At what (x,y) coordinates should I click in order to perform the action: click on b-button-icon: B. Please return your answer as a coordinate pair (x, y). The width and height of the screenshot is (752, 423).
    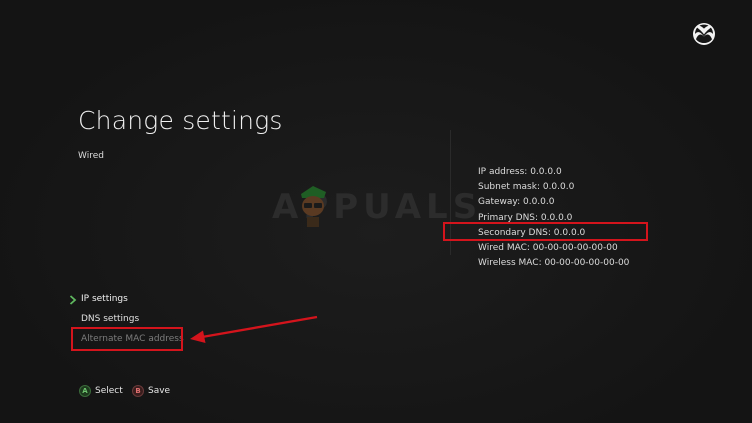
    Looking at the image, I should click on (138, 391).